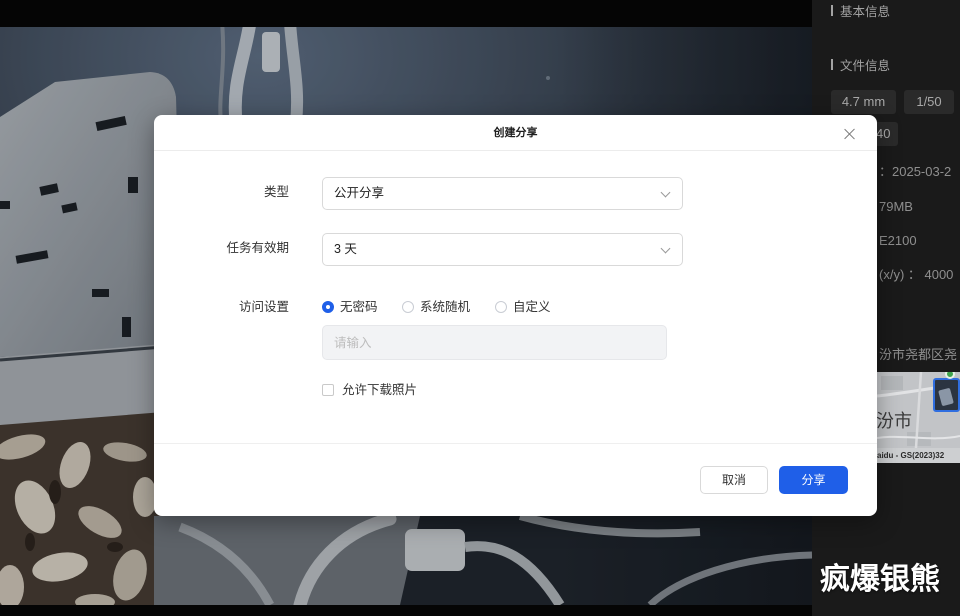 This screenshot has width=960, height=616. Describe the element at coordinates (263, 307) in the screenshot. I see `access-label: 访问设置` at that location.